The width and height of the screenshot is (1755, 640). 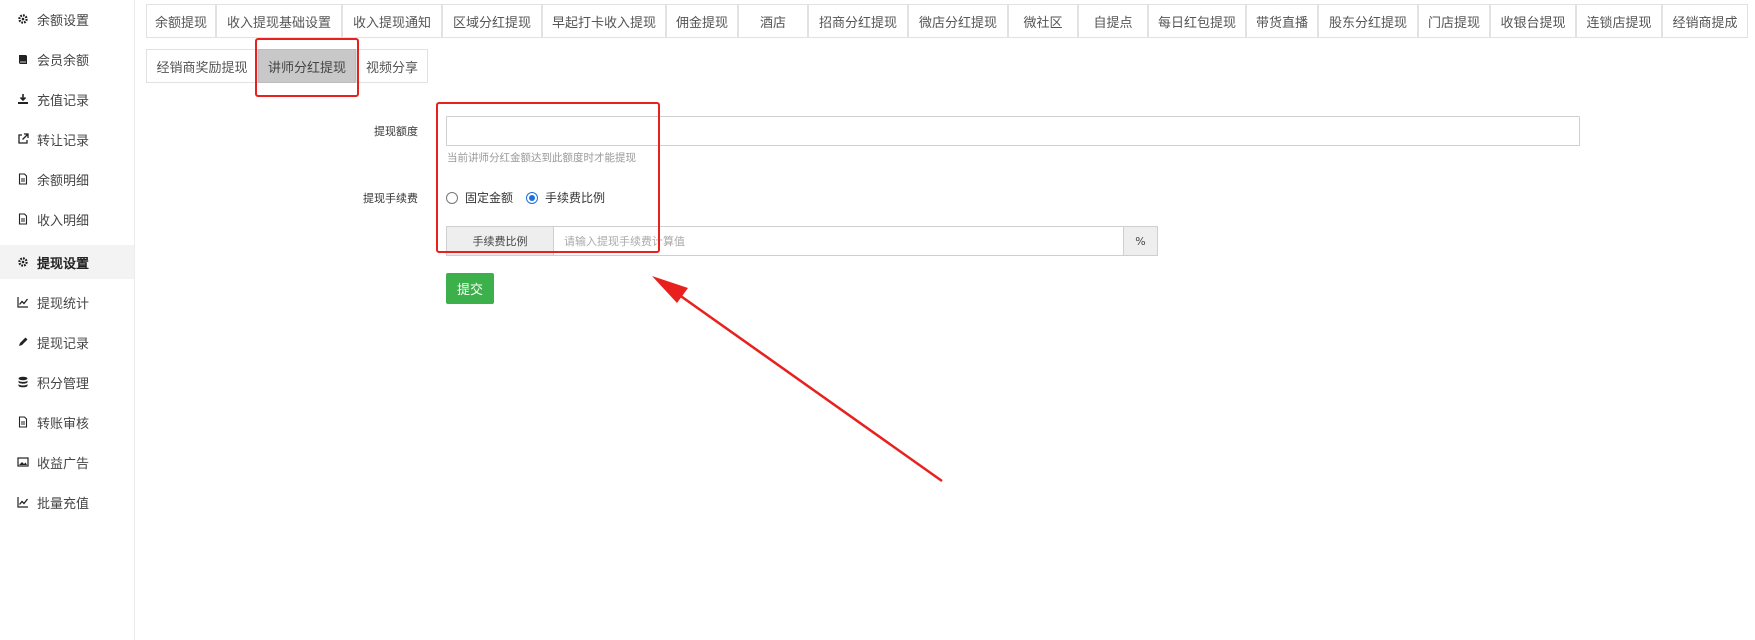 What do you see at coordinates (63, 181) in the screenshot?
I see `sidebar-item-label: 余额明细` at bounding box center [63, 181].